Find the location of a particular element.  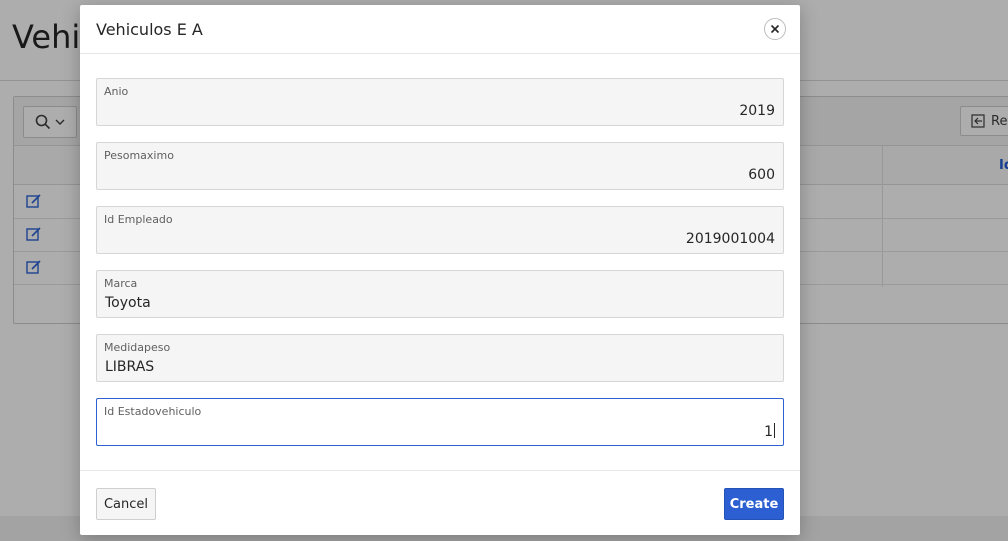

anio-field: Anio 2019 is located at coordinates (440, 102).